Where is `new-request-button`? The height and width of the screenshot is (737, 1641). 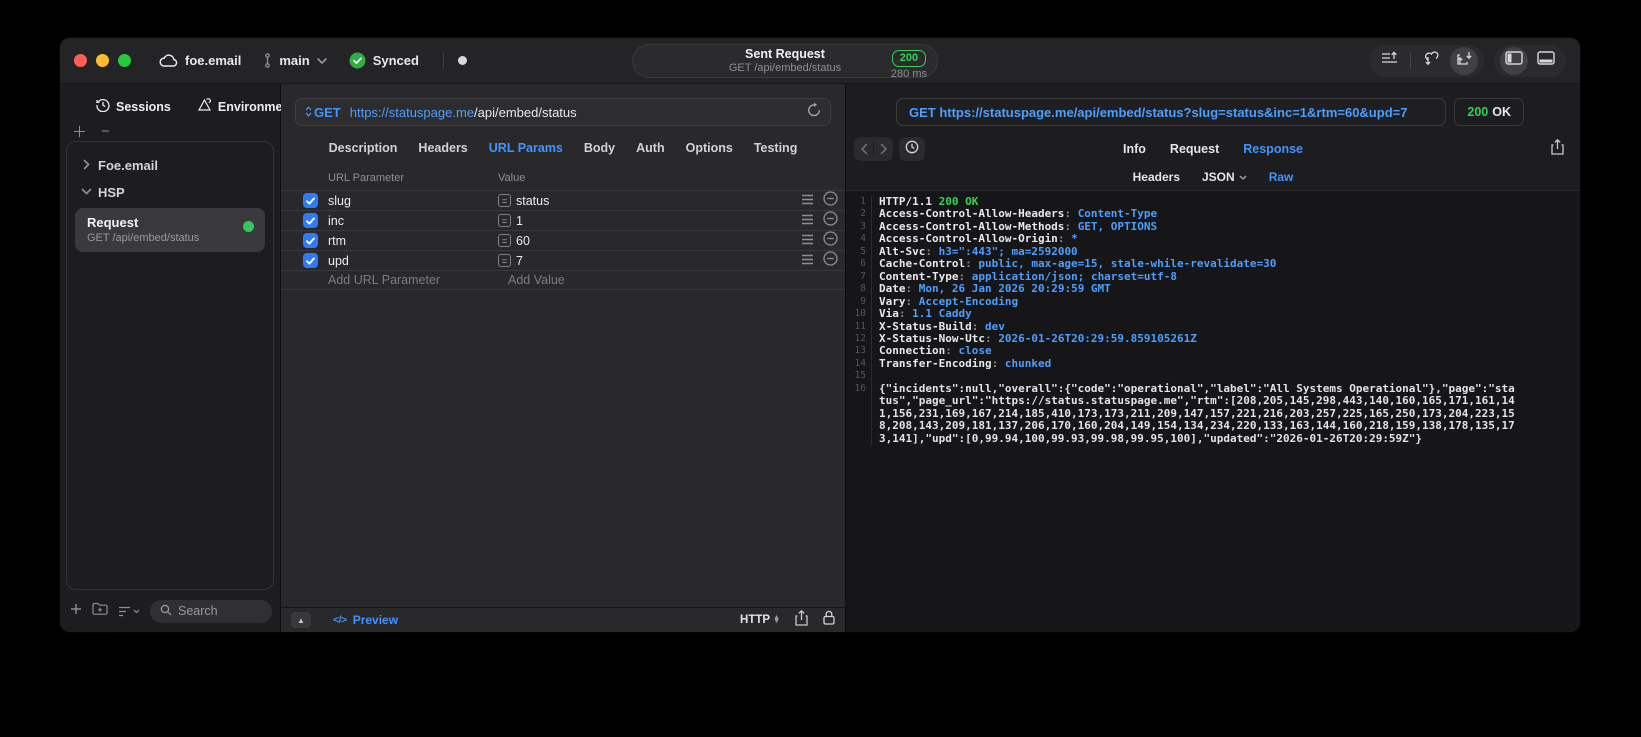
new-request-button is located at coordinates (76, 611).